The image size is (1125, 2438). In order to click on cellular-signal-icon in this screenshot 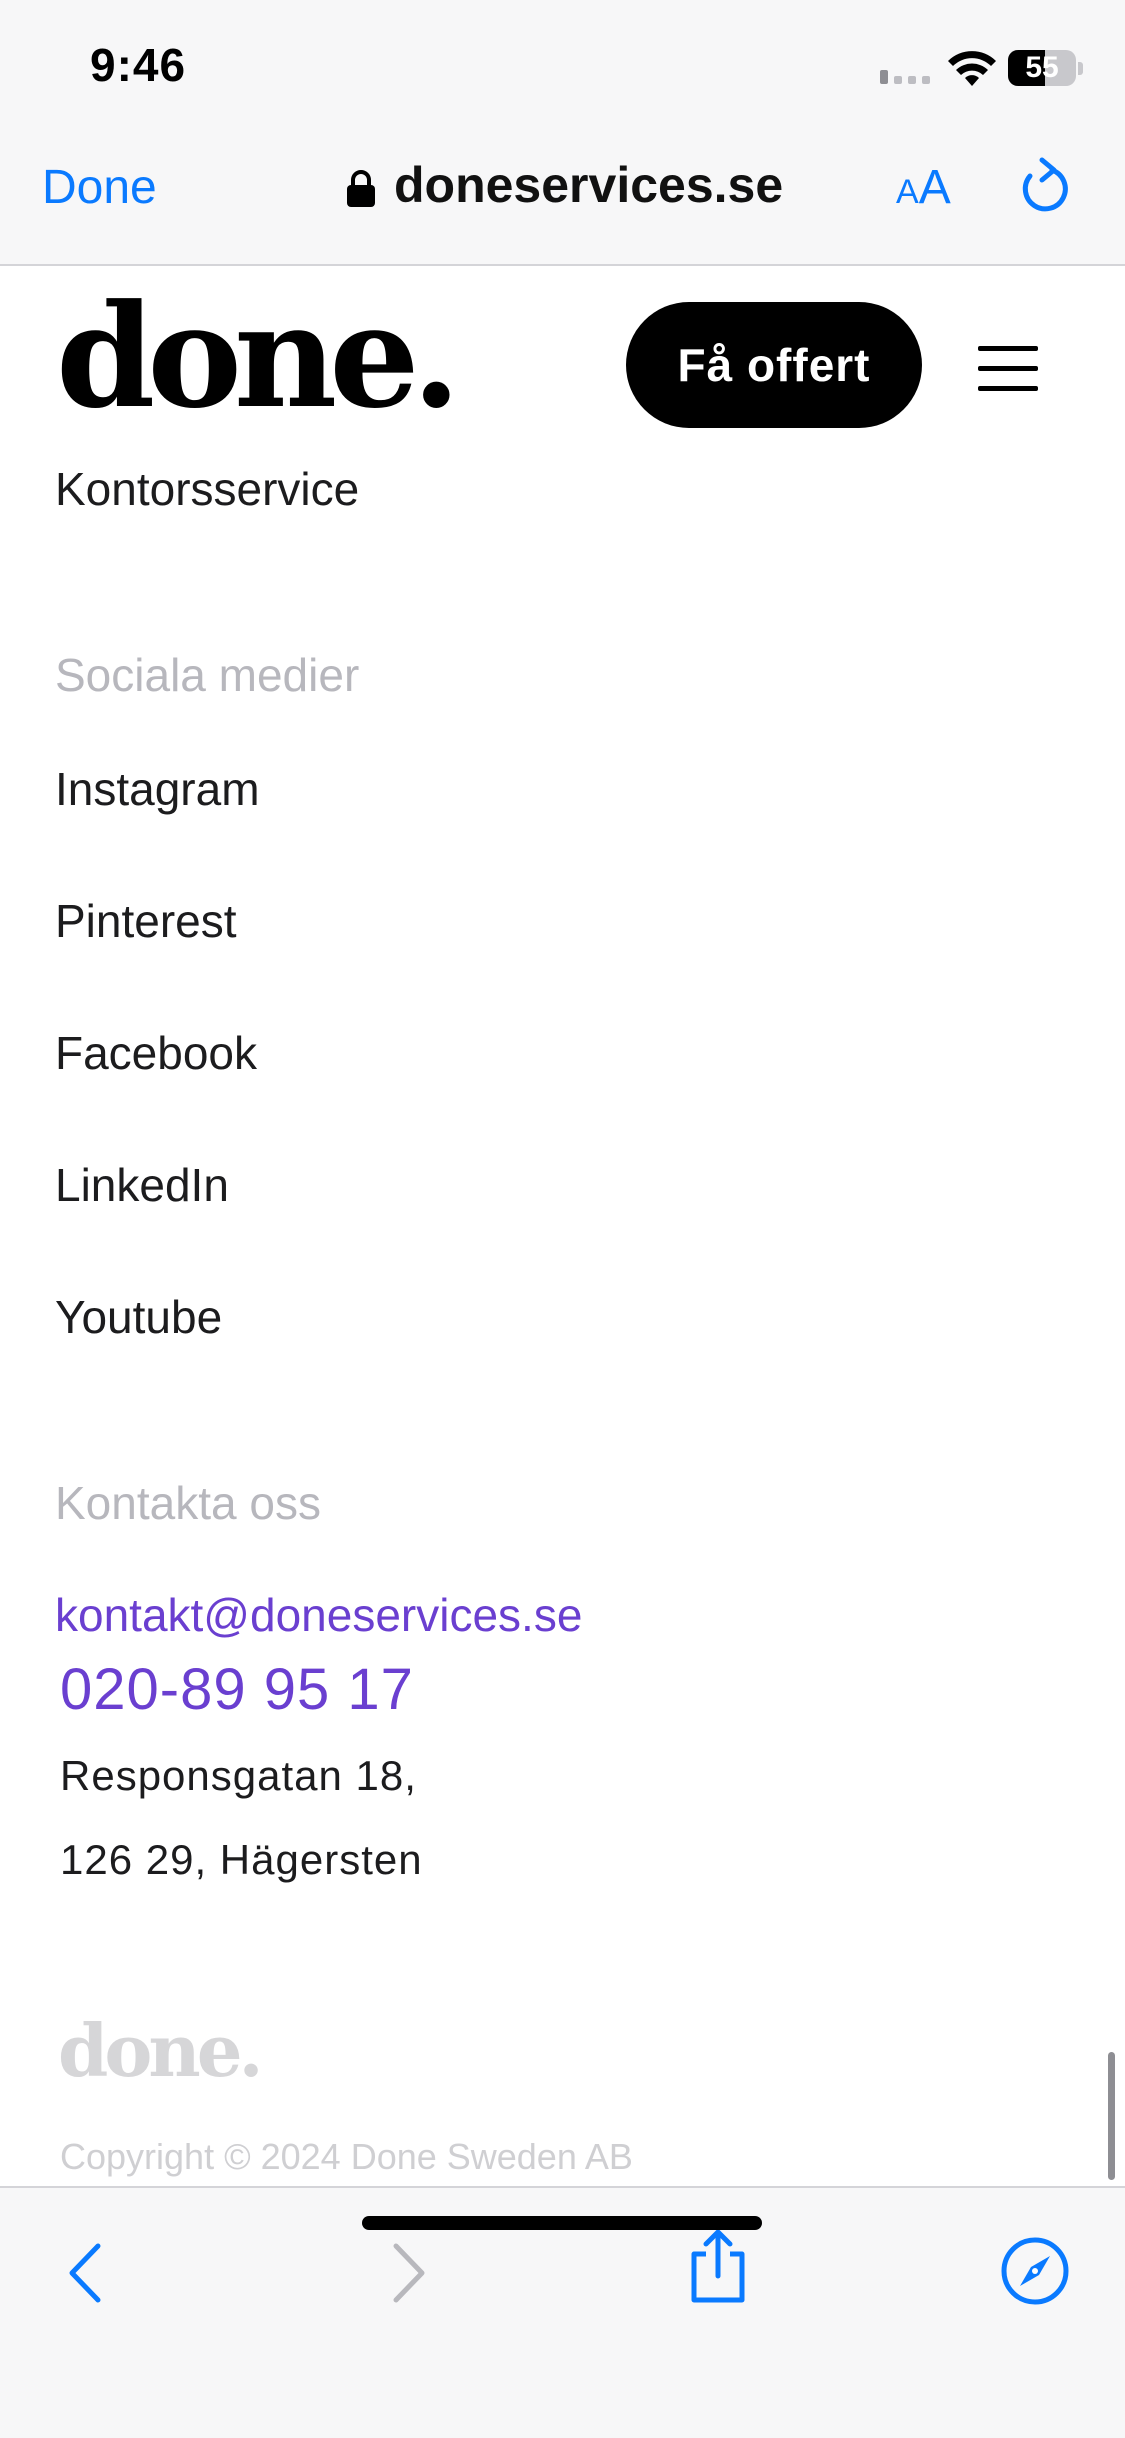, I will do `click(906, 77)`.